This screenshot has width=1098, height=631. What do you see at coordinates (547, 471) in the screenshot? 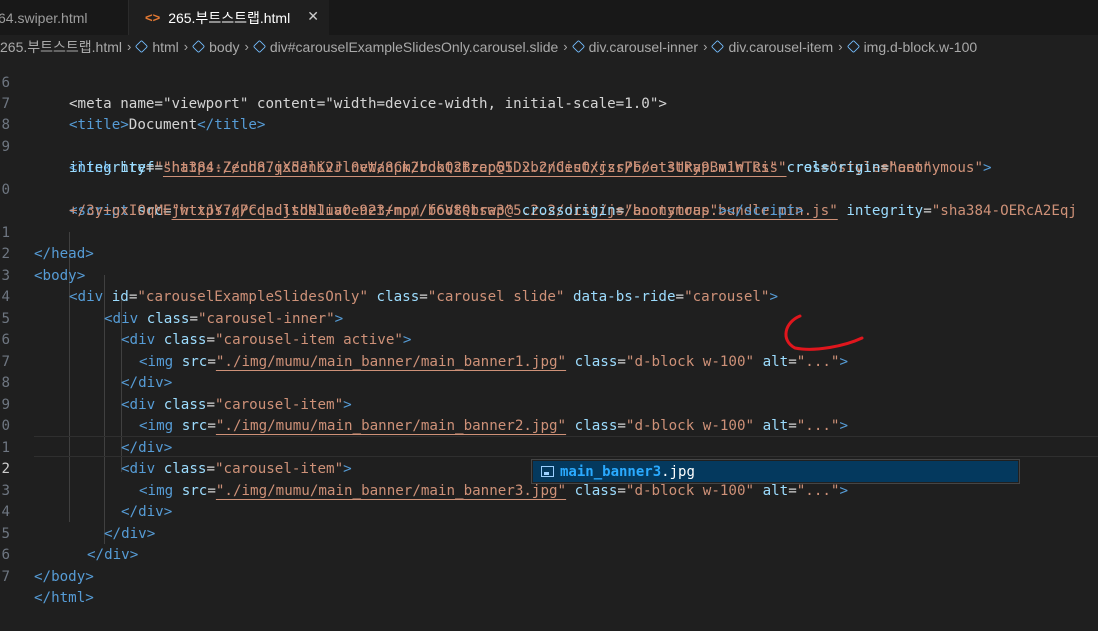
I see `file-image-icon` at bounding box center [547, 471].